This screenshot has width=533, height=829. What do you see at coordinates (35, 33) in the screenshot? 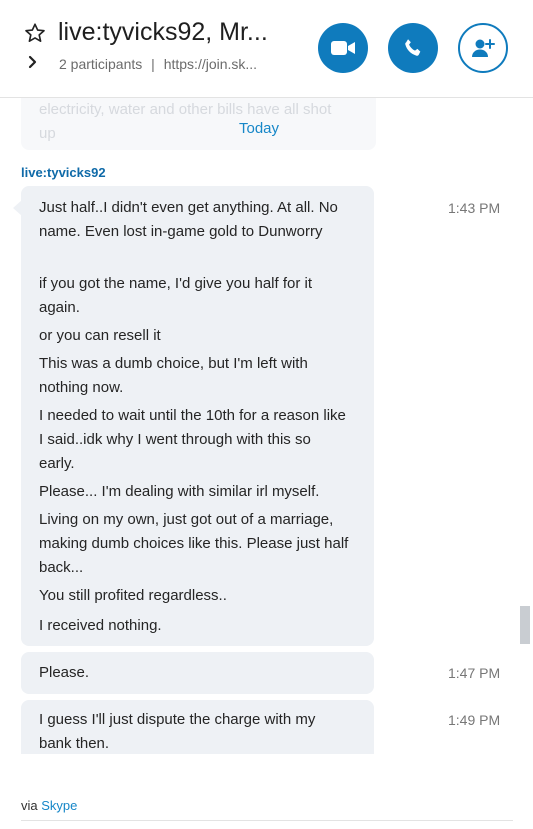
I see `star-outline-icon` at bounding box center [35, 33].